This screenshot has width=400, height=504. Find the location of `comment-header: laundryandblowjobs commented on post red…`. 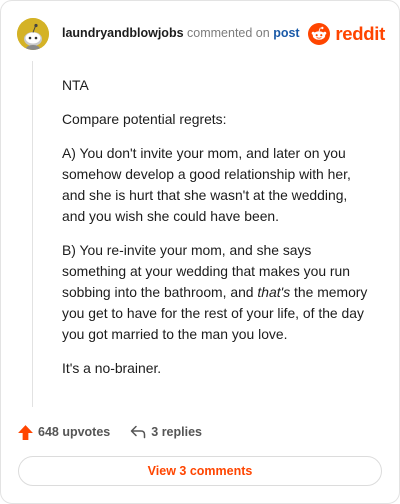

comment-header: laundryandblowjobs commented on post red… is located at coordinates (201, 34).